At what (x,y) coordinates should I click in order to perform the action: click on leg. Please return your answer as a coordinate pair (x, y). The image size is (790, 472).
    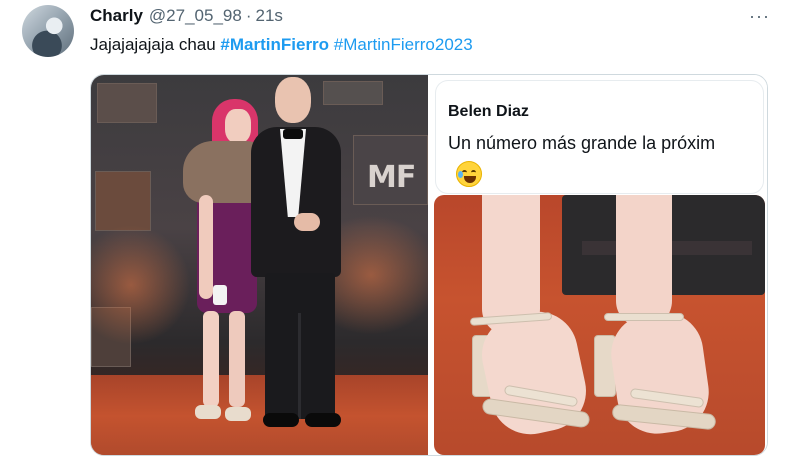
    Looking at the image, I should click on (644, 261).